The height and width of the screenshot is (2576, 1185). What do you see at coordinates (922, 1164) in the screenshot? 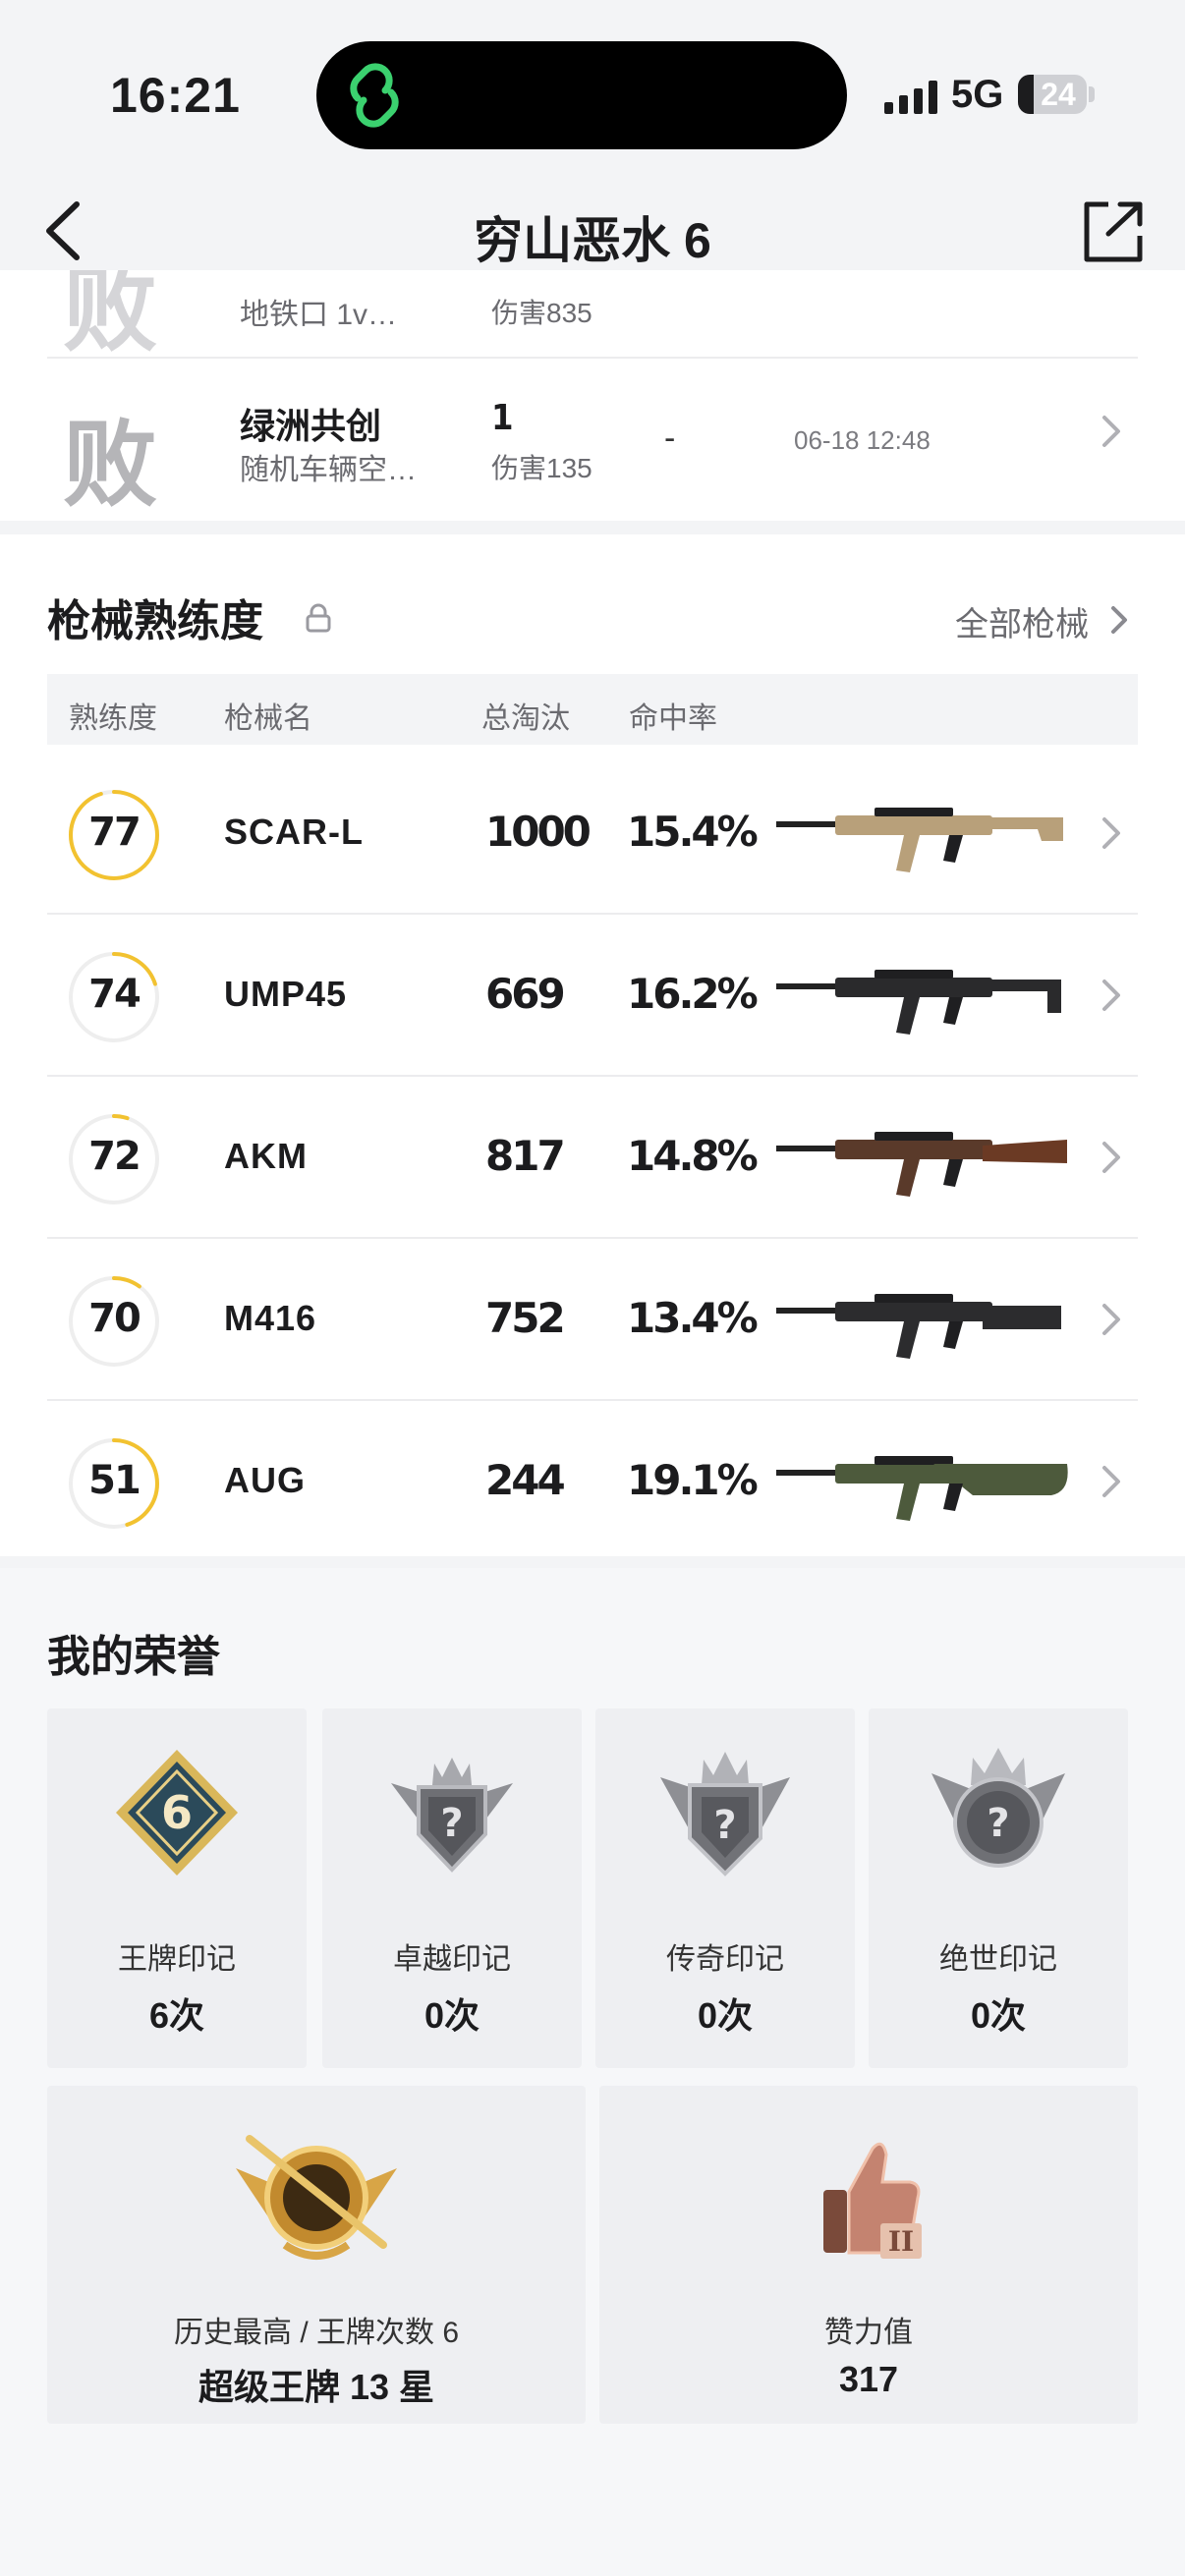
I see `akm-rifle-icon` at bounding box center [922, 1164].